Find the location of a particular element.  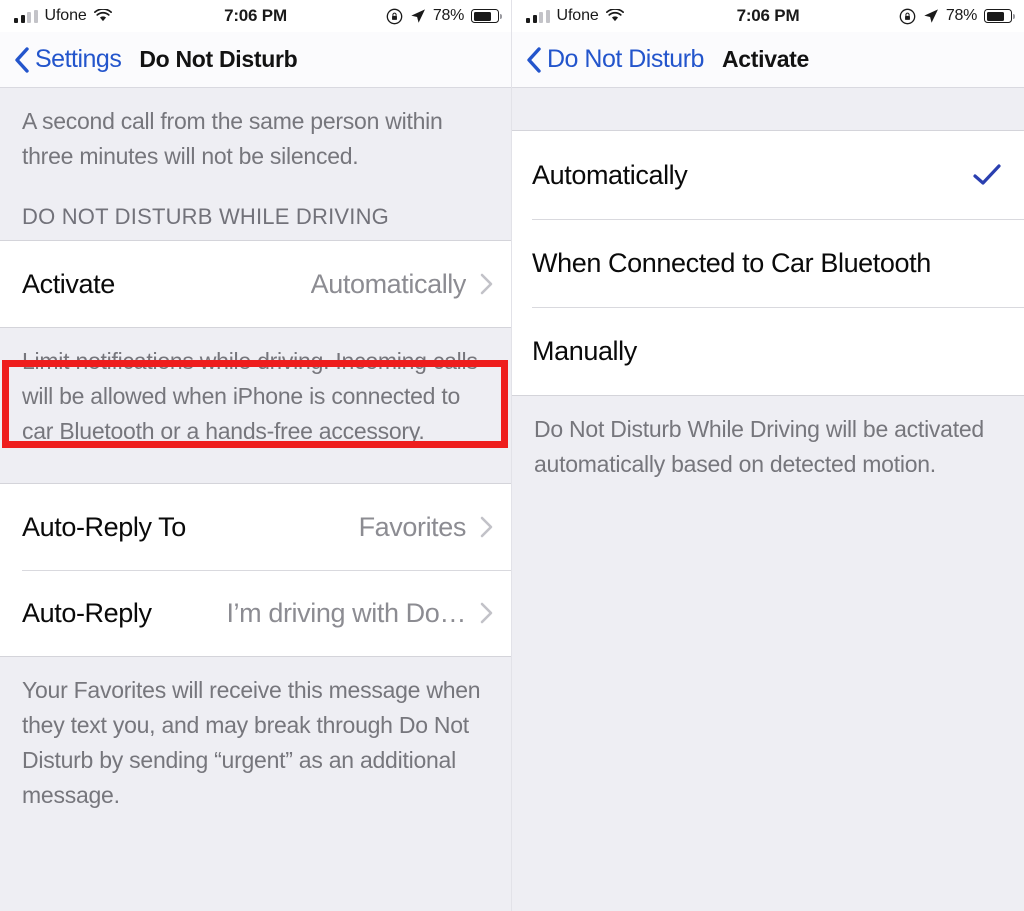

option-when-connected-label: When Connected to Car Bluetooth is located at coordinates (731, 262).